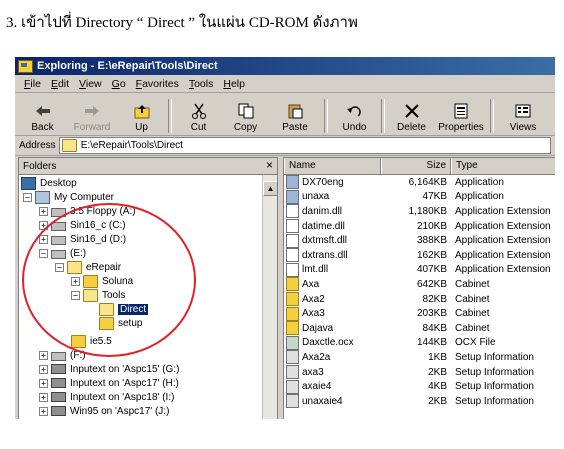 This screenshot has height=449, width=564. What do you see at coordinates (32, 84) in the screenshot?
I see `menu-file: File` at bounding box center [32, 84].